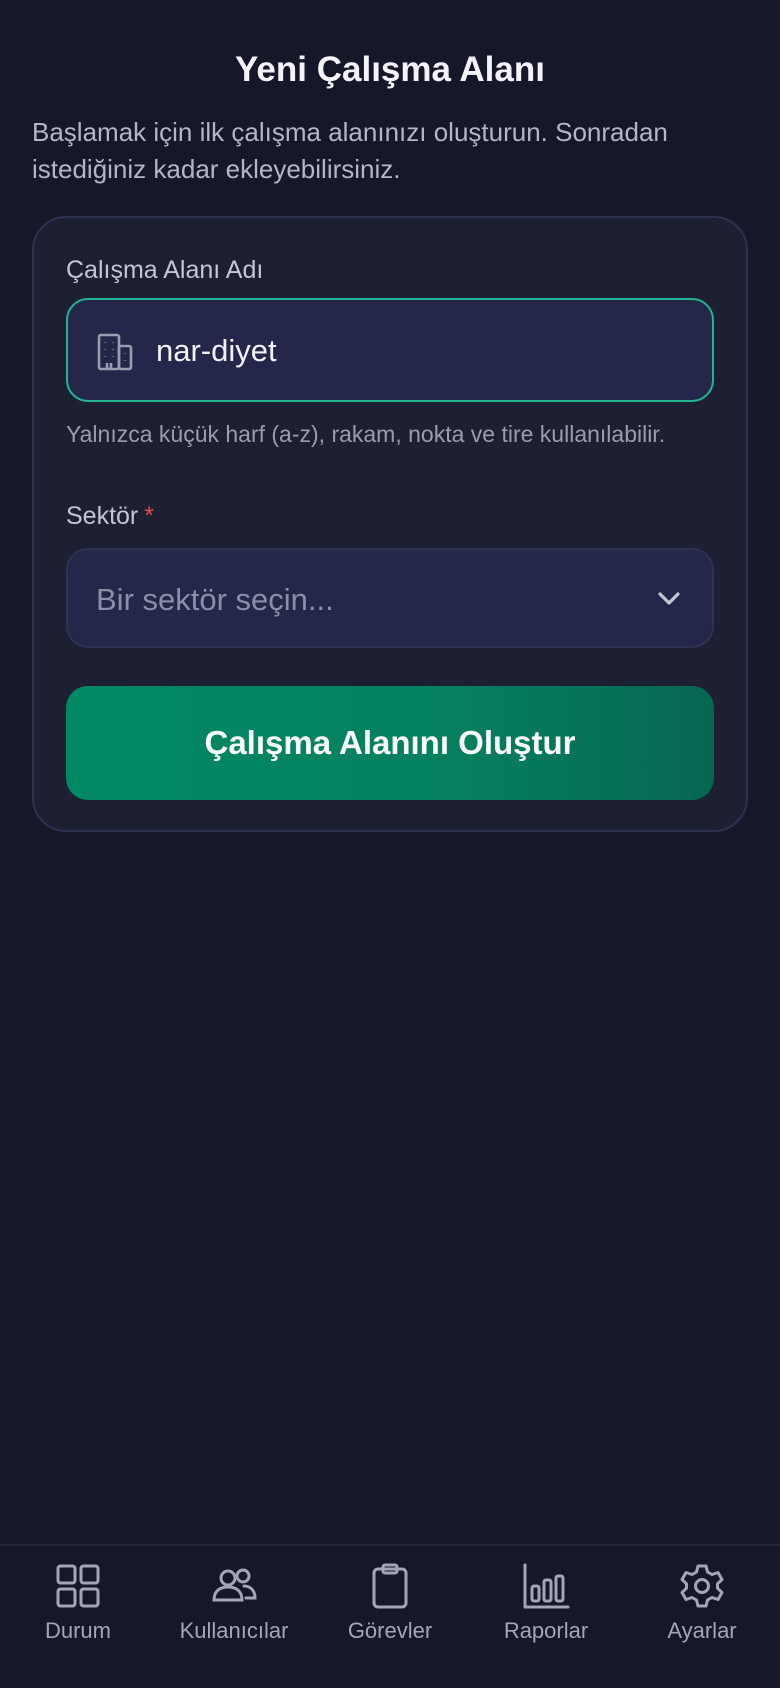 The width and height of the screenshot is (780, 1688). What do you see at coordinates (234, 1612) in the screenshot?
I see `nav-item-kullanicilar: Kullanıcılar` at bounding box center [234, 1612].